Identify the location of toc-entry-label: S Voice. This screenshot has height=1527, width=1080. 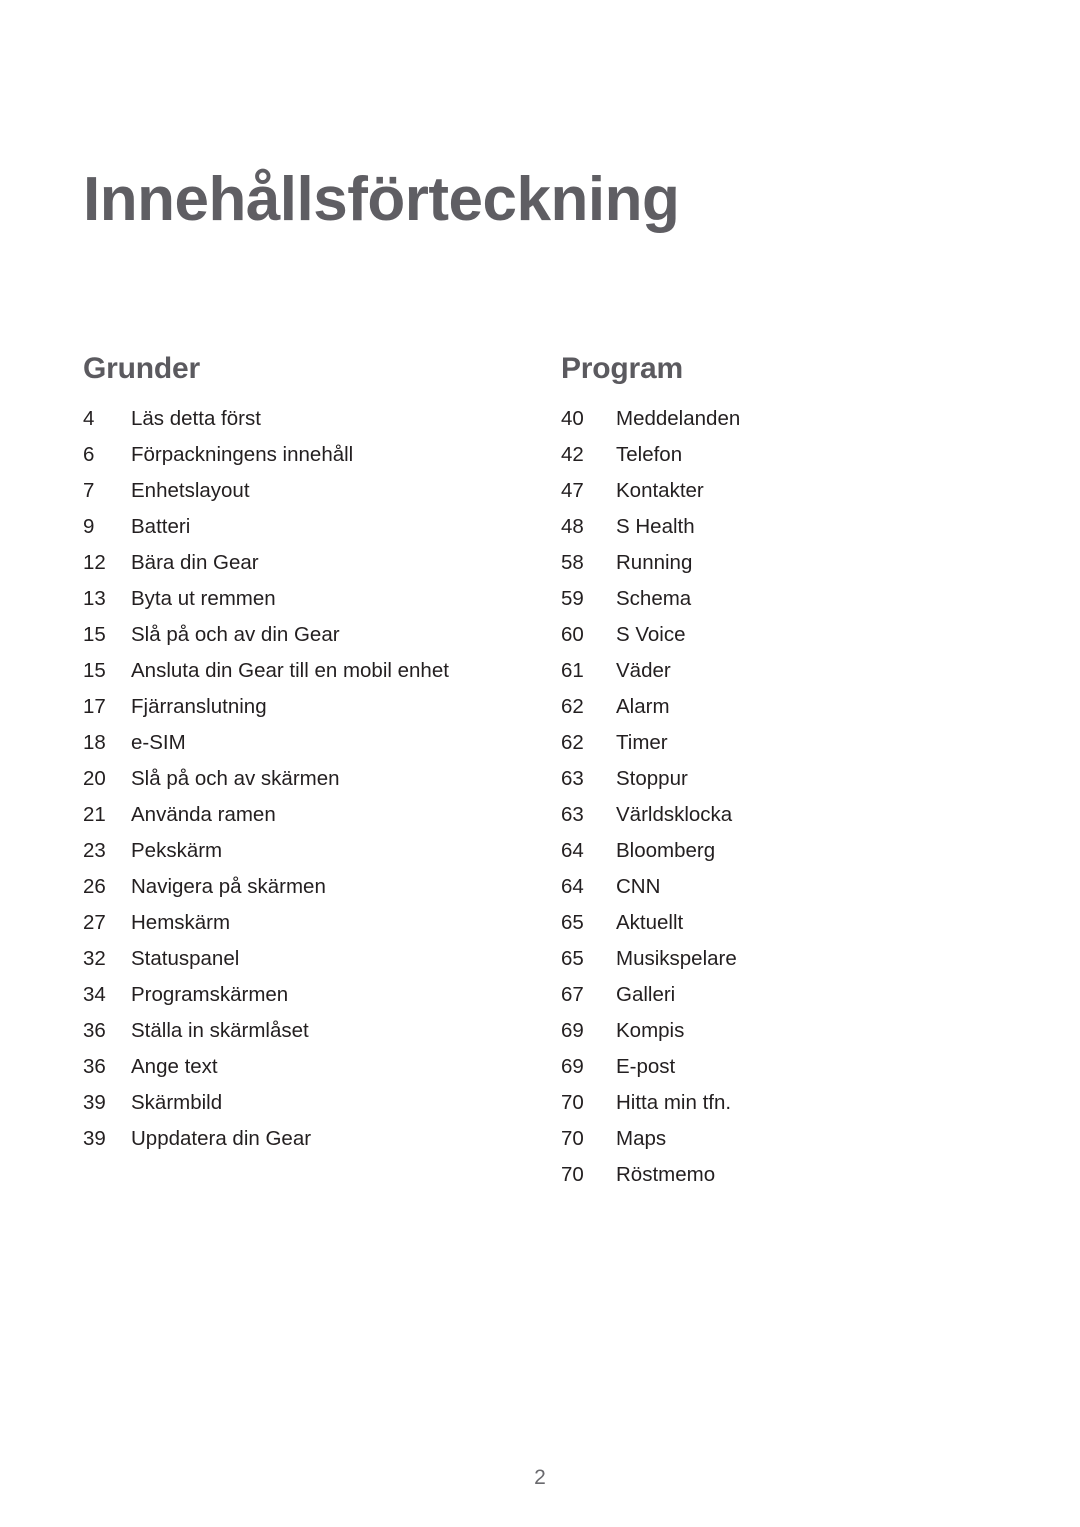
(651, 634).